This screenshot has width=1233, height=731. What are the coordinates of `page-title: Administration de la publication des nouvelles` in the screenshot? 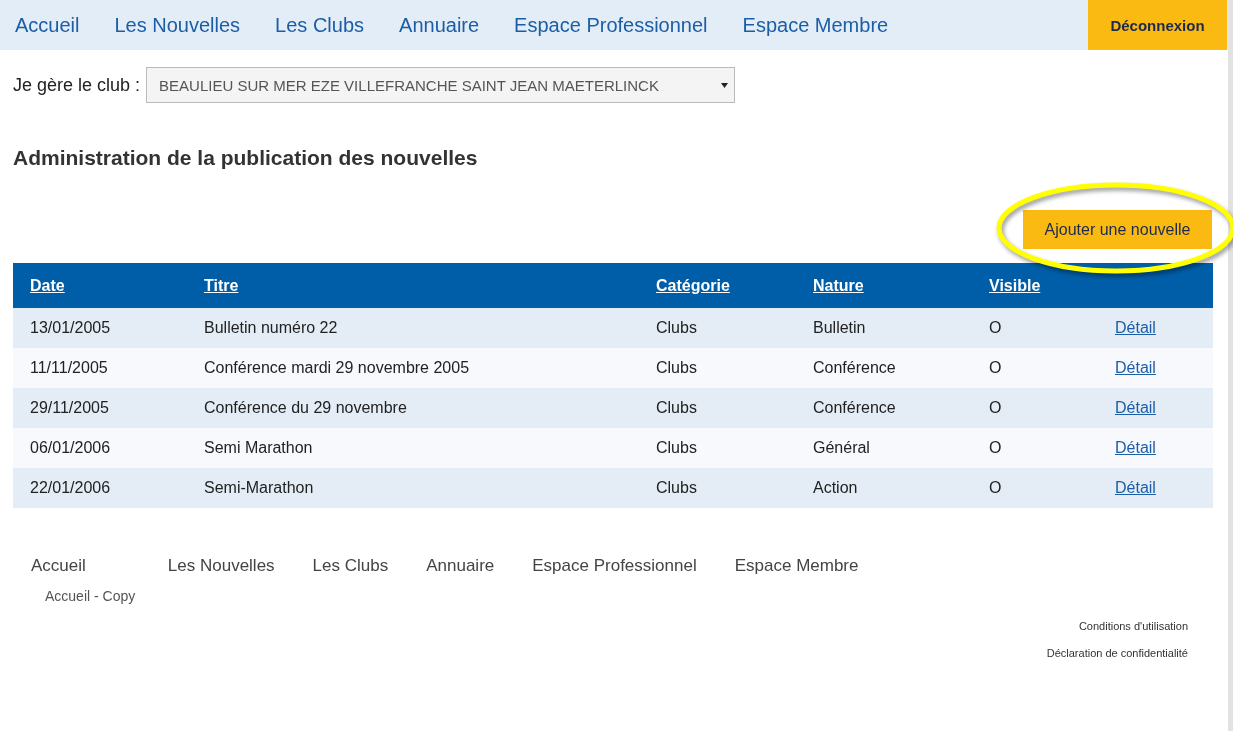 It's located at (246, 158).